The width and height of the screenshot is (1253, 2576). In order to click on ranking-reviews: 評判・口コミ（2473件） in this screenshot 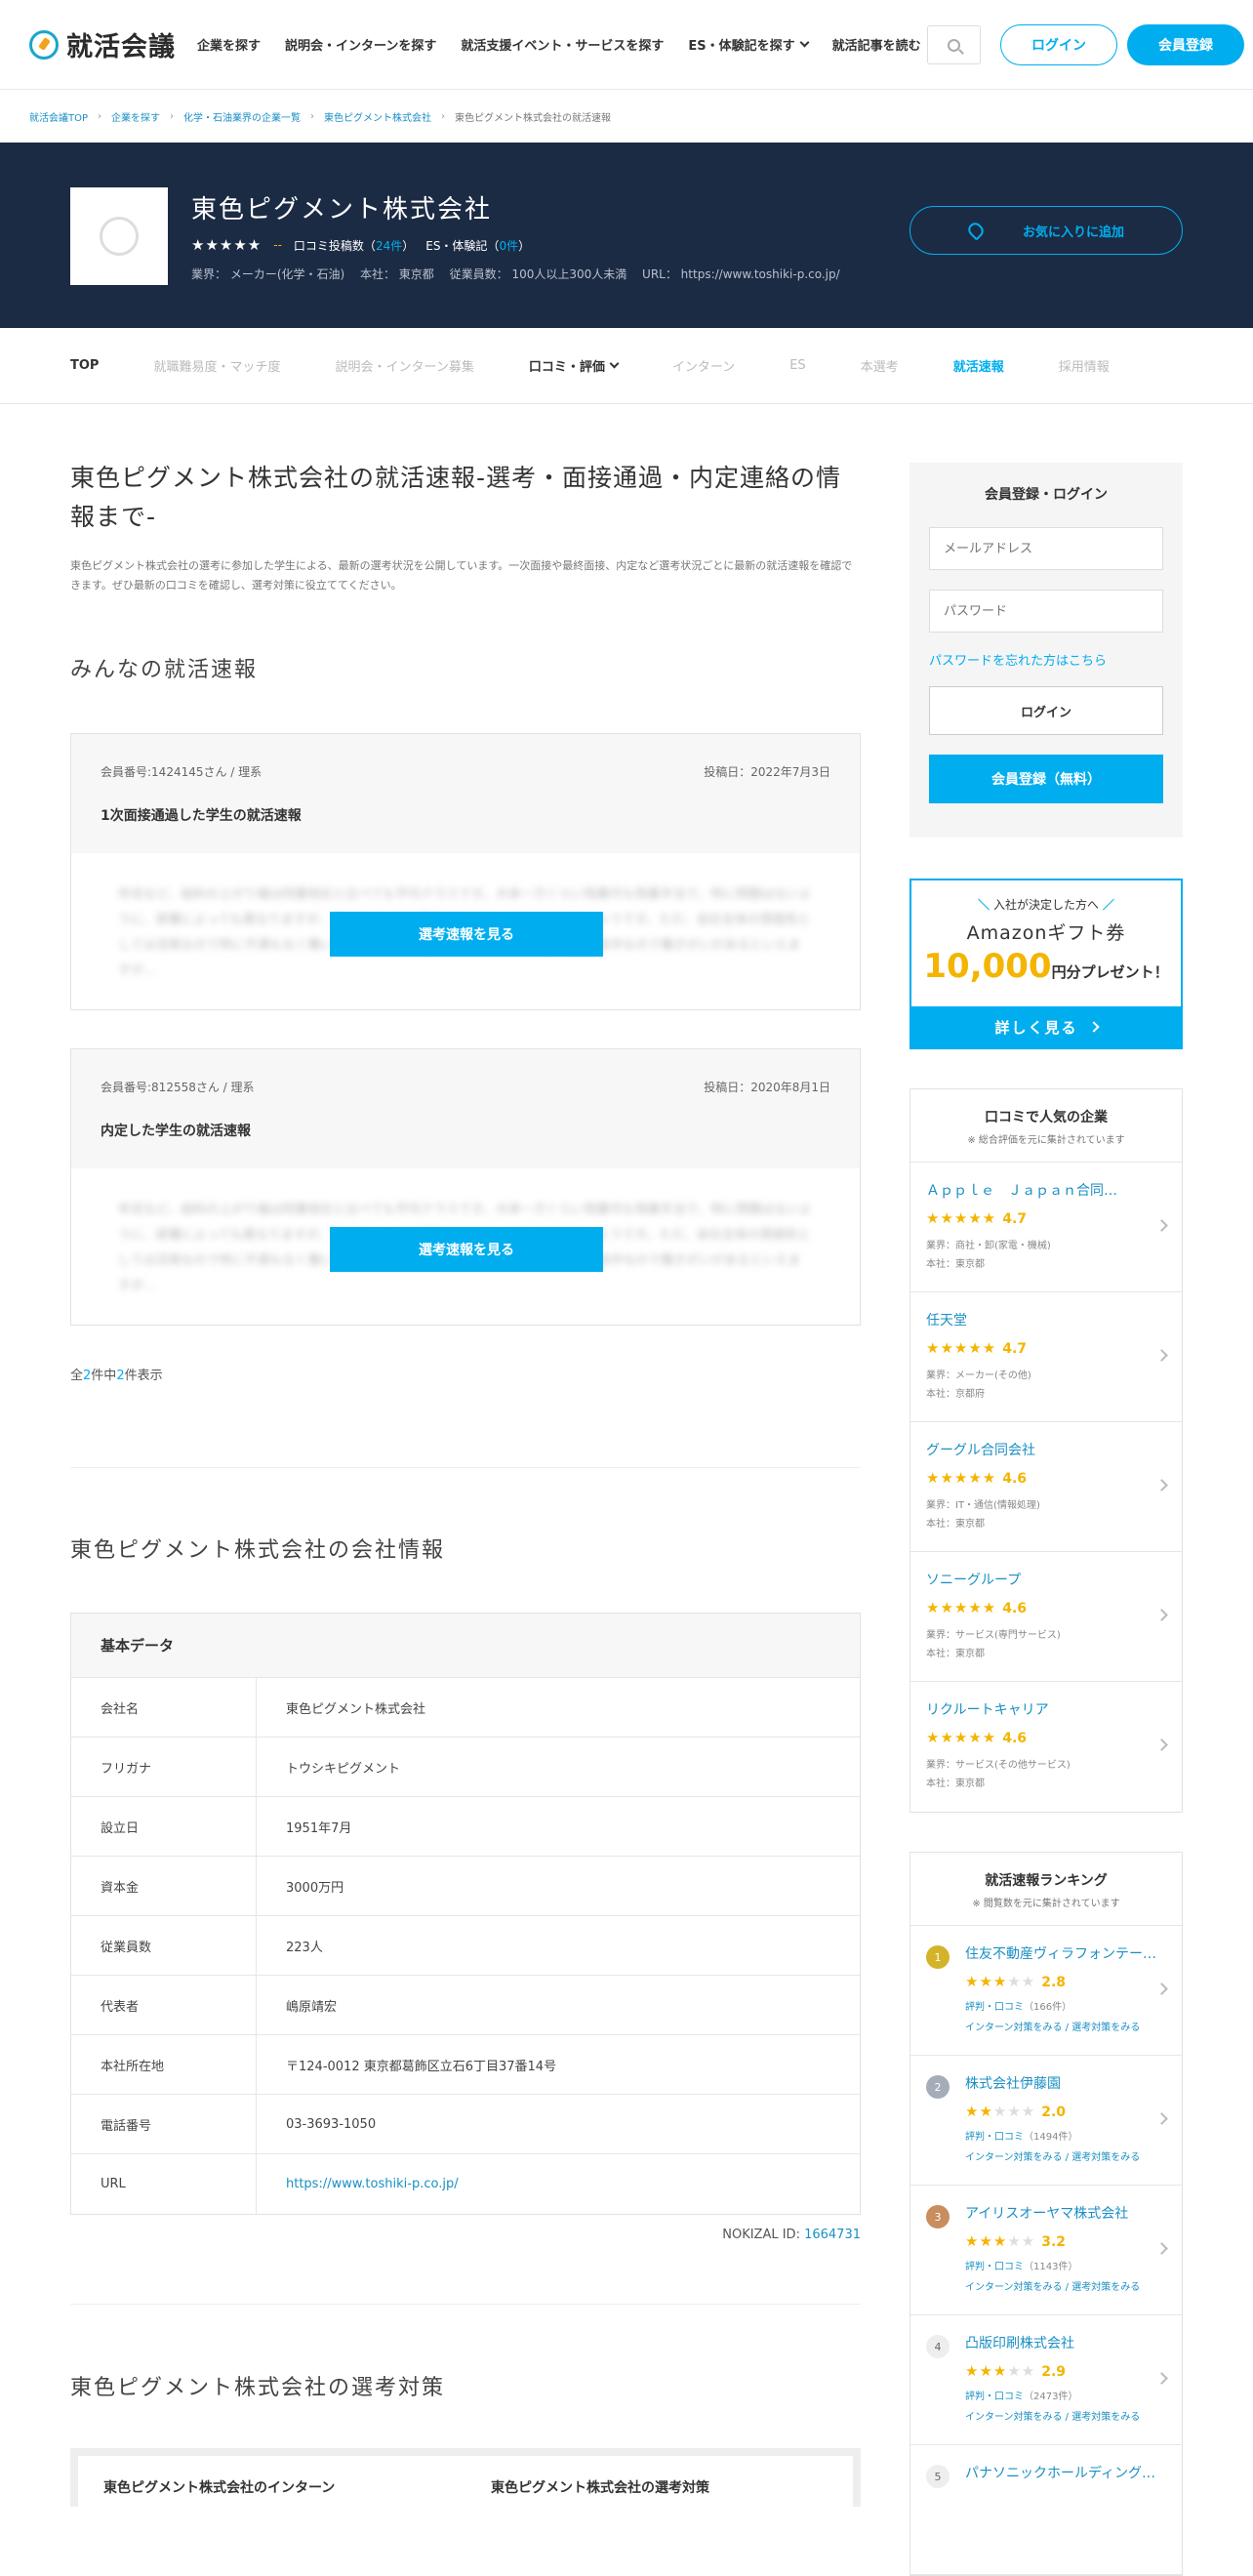, I will do `click(1065, 2395)`.